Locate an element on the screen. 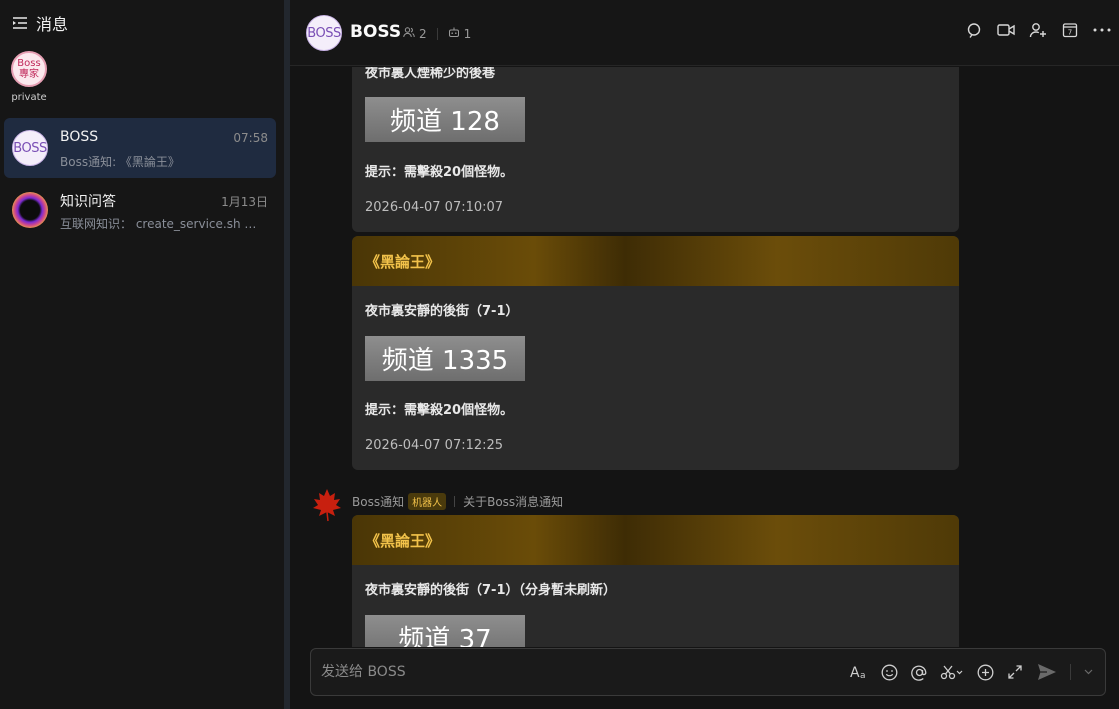 The image size is (1119, 709). private-label: private is located at coordinates (29, 97).